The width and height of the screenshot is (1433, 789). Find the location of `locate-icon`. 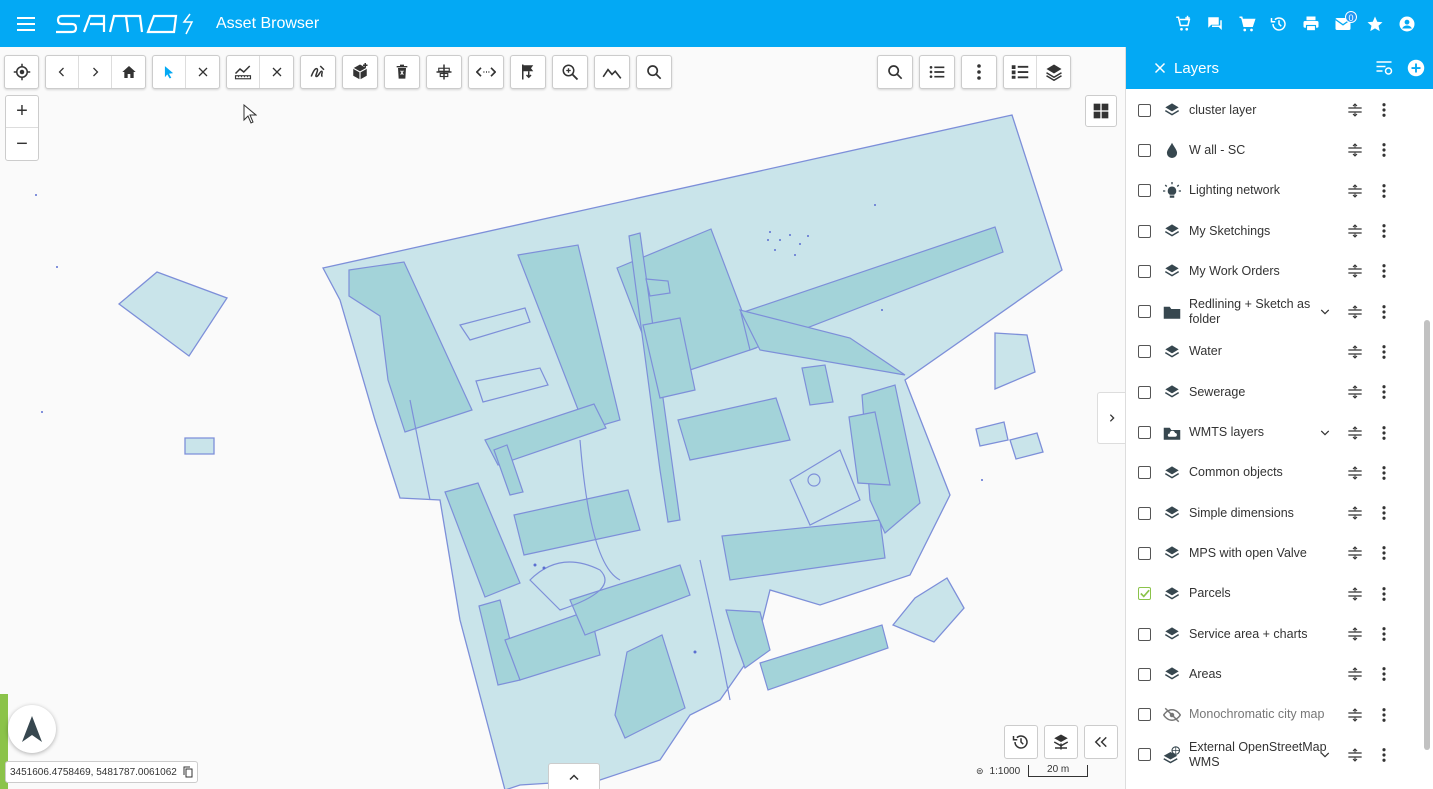

locate-icon is located at coordinates (21, 72).